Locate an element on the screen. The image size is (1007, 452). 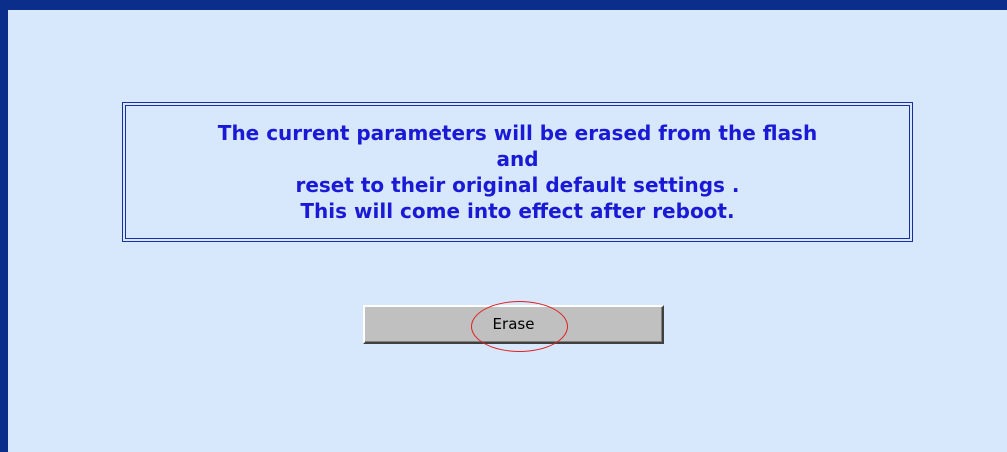
message-line-2: and is located at coordinates (517, 159).